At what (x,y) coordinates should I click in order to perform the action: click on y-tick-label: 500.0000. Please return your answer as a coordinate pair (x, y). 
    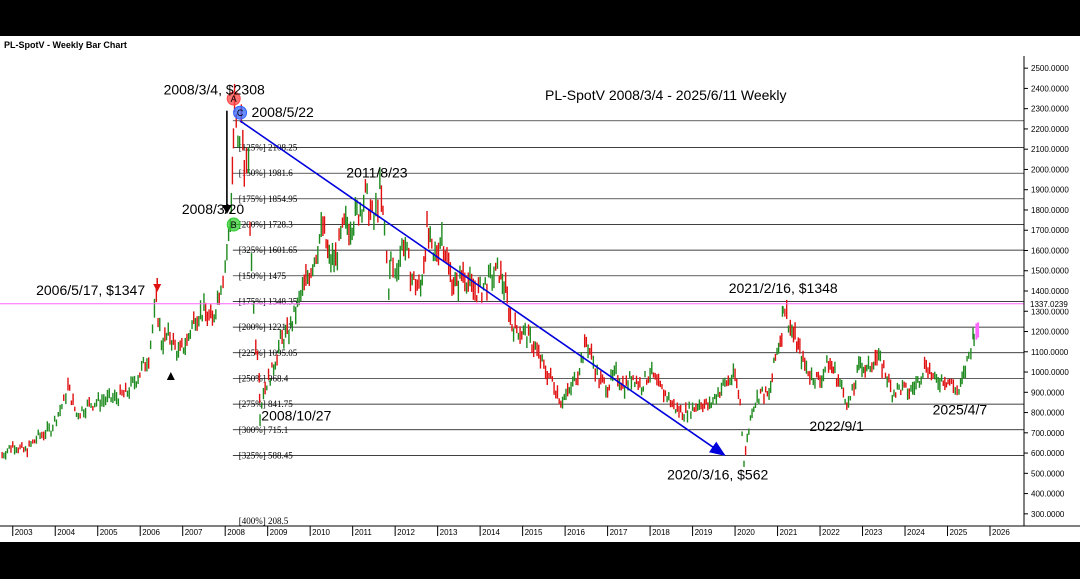
    Looking at the image, I should click on (1048, 473).